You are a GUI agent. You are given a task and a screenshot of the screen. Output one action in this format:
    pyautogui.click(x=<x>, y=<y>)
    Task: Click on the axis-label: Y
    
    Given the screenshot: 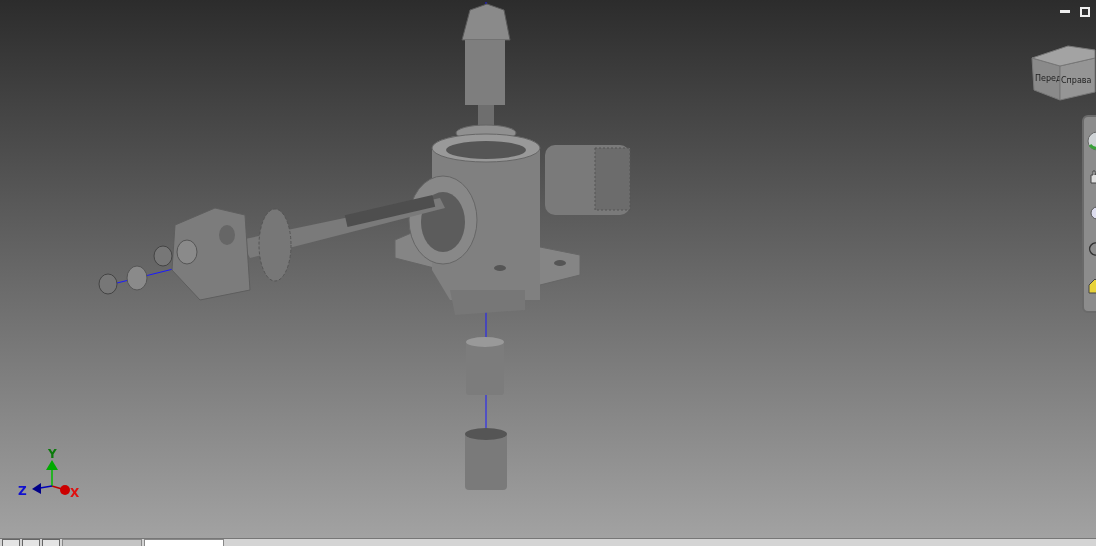 What is the action you would take?
    pyautogui.click(x=52, y=454)
    